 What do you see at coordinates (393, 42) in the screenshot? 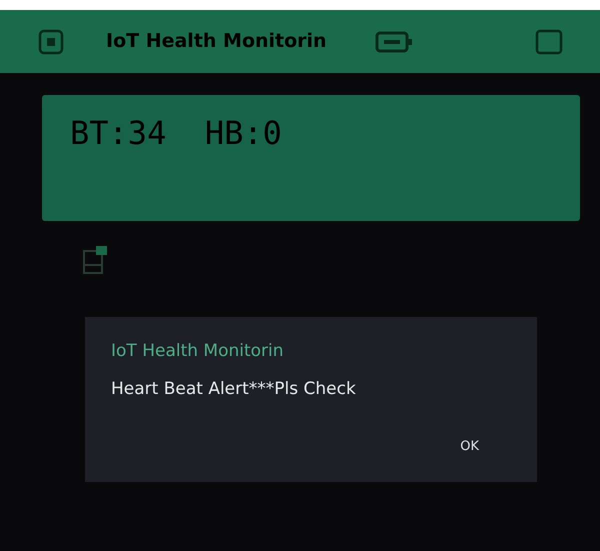
I see `battery-icon` at bounding box center [393, 42].